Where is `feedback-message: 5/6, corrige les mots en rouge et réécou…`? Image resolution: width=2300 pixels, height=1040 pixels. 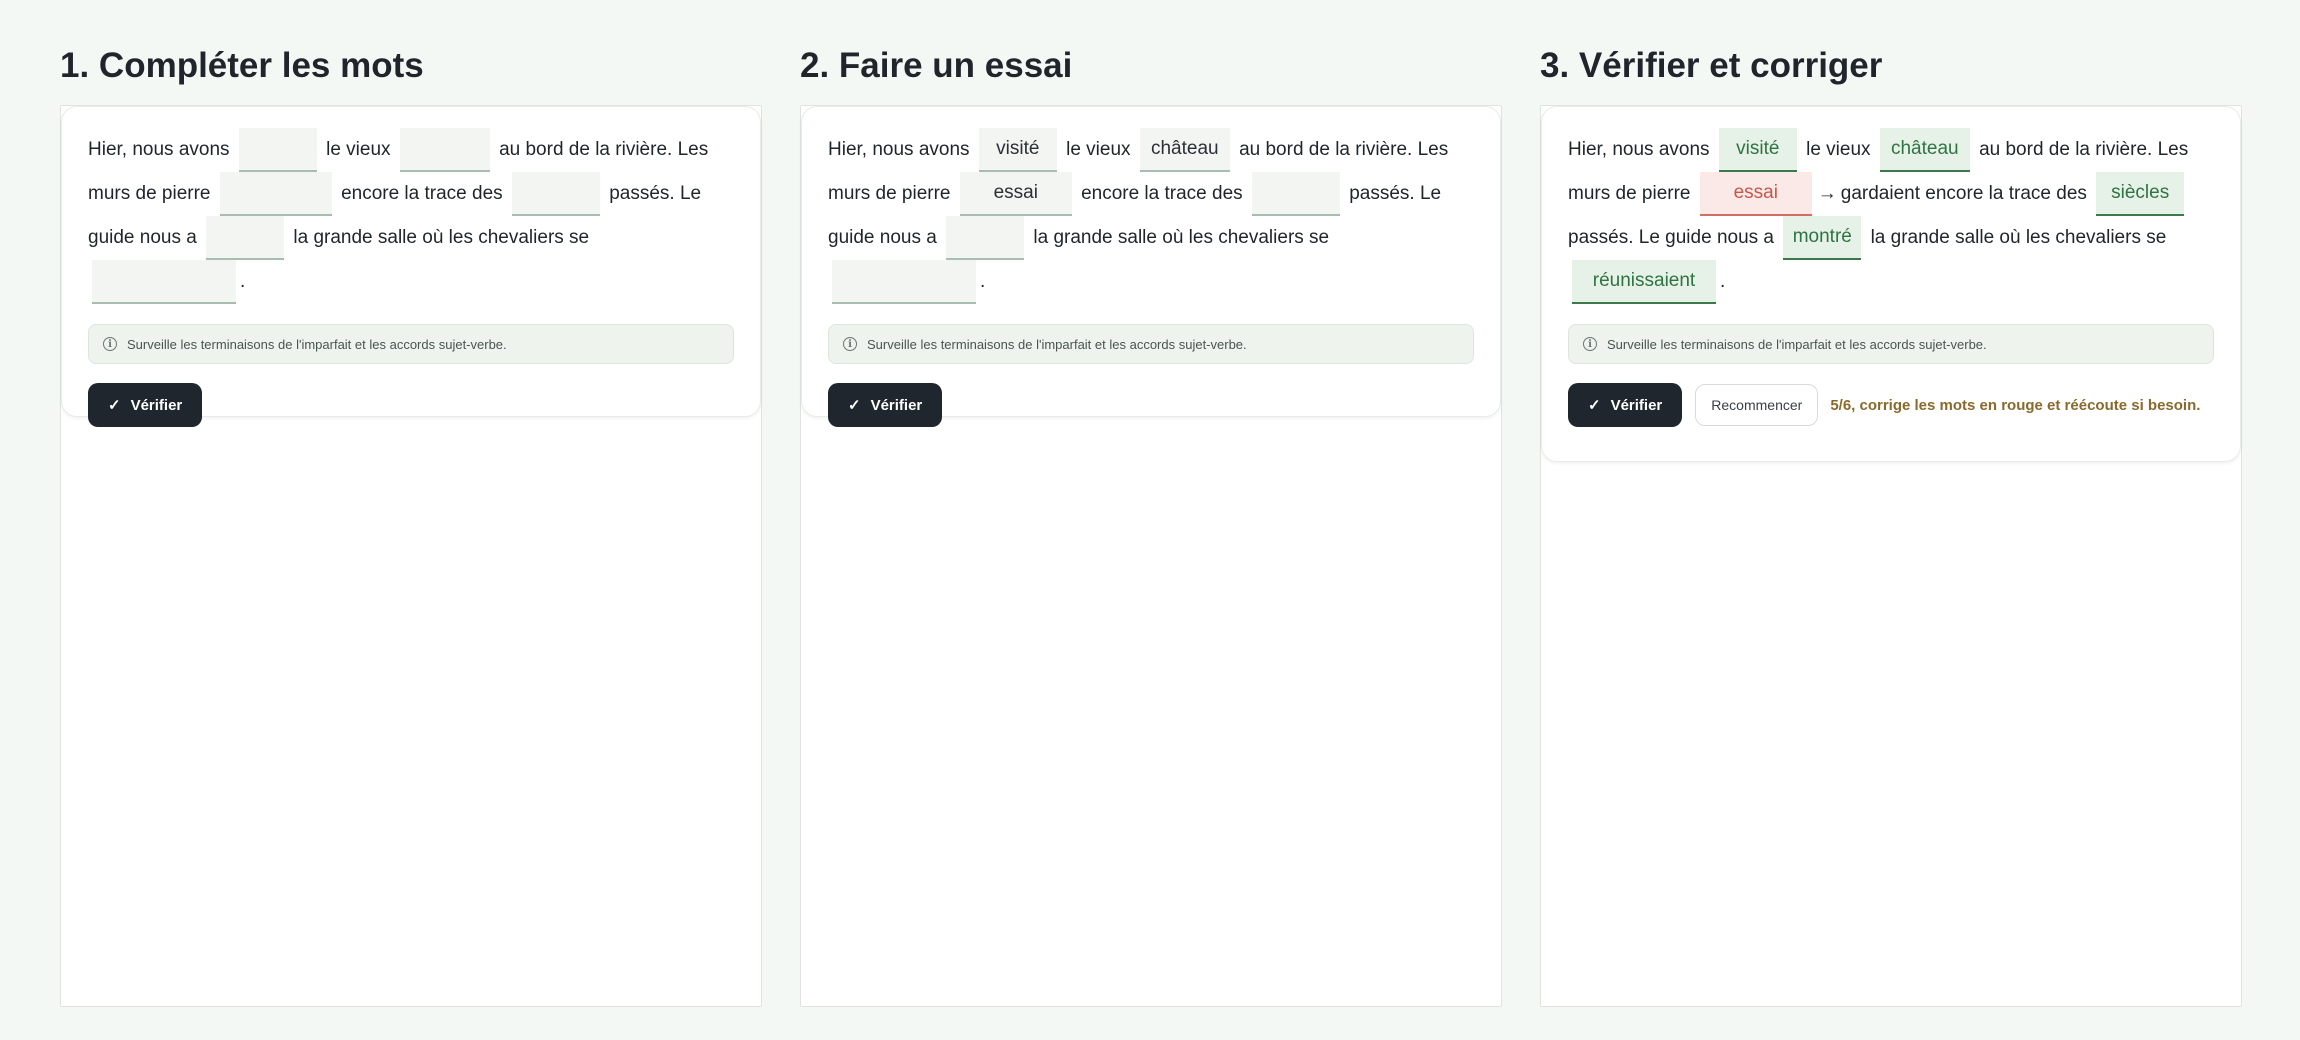
feedback-message: 5/6, corrige les mots en rouge et réécou… is located at coordinates (2015, 405).